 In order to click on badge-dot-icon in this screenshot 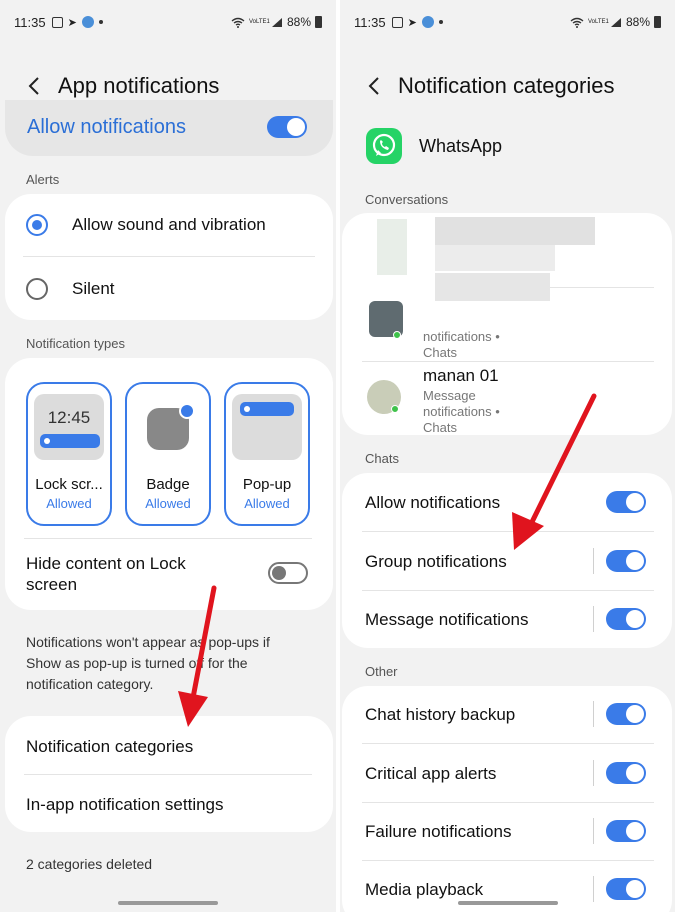, I will do `click(187, 411)`.